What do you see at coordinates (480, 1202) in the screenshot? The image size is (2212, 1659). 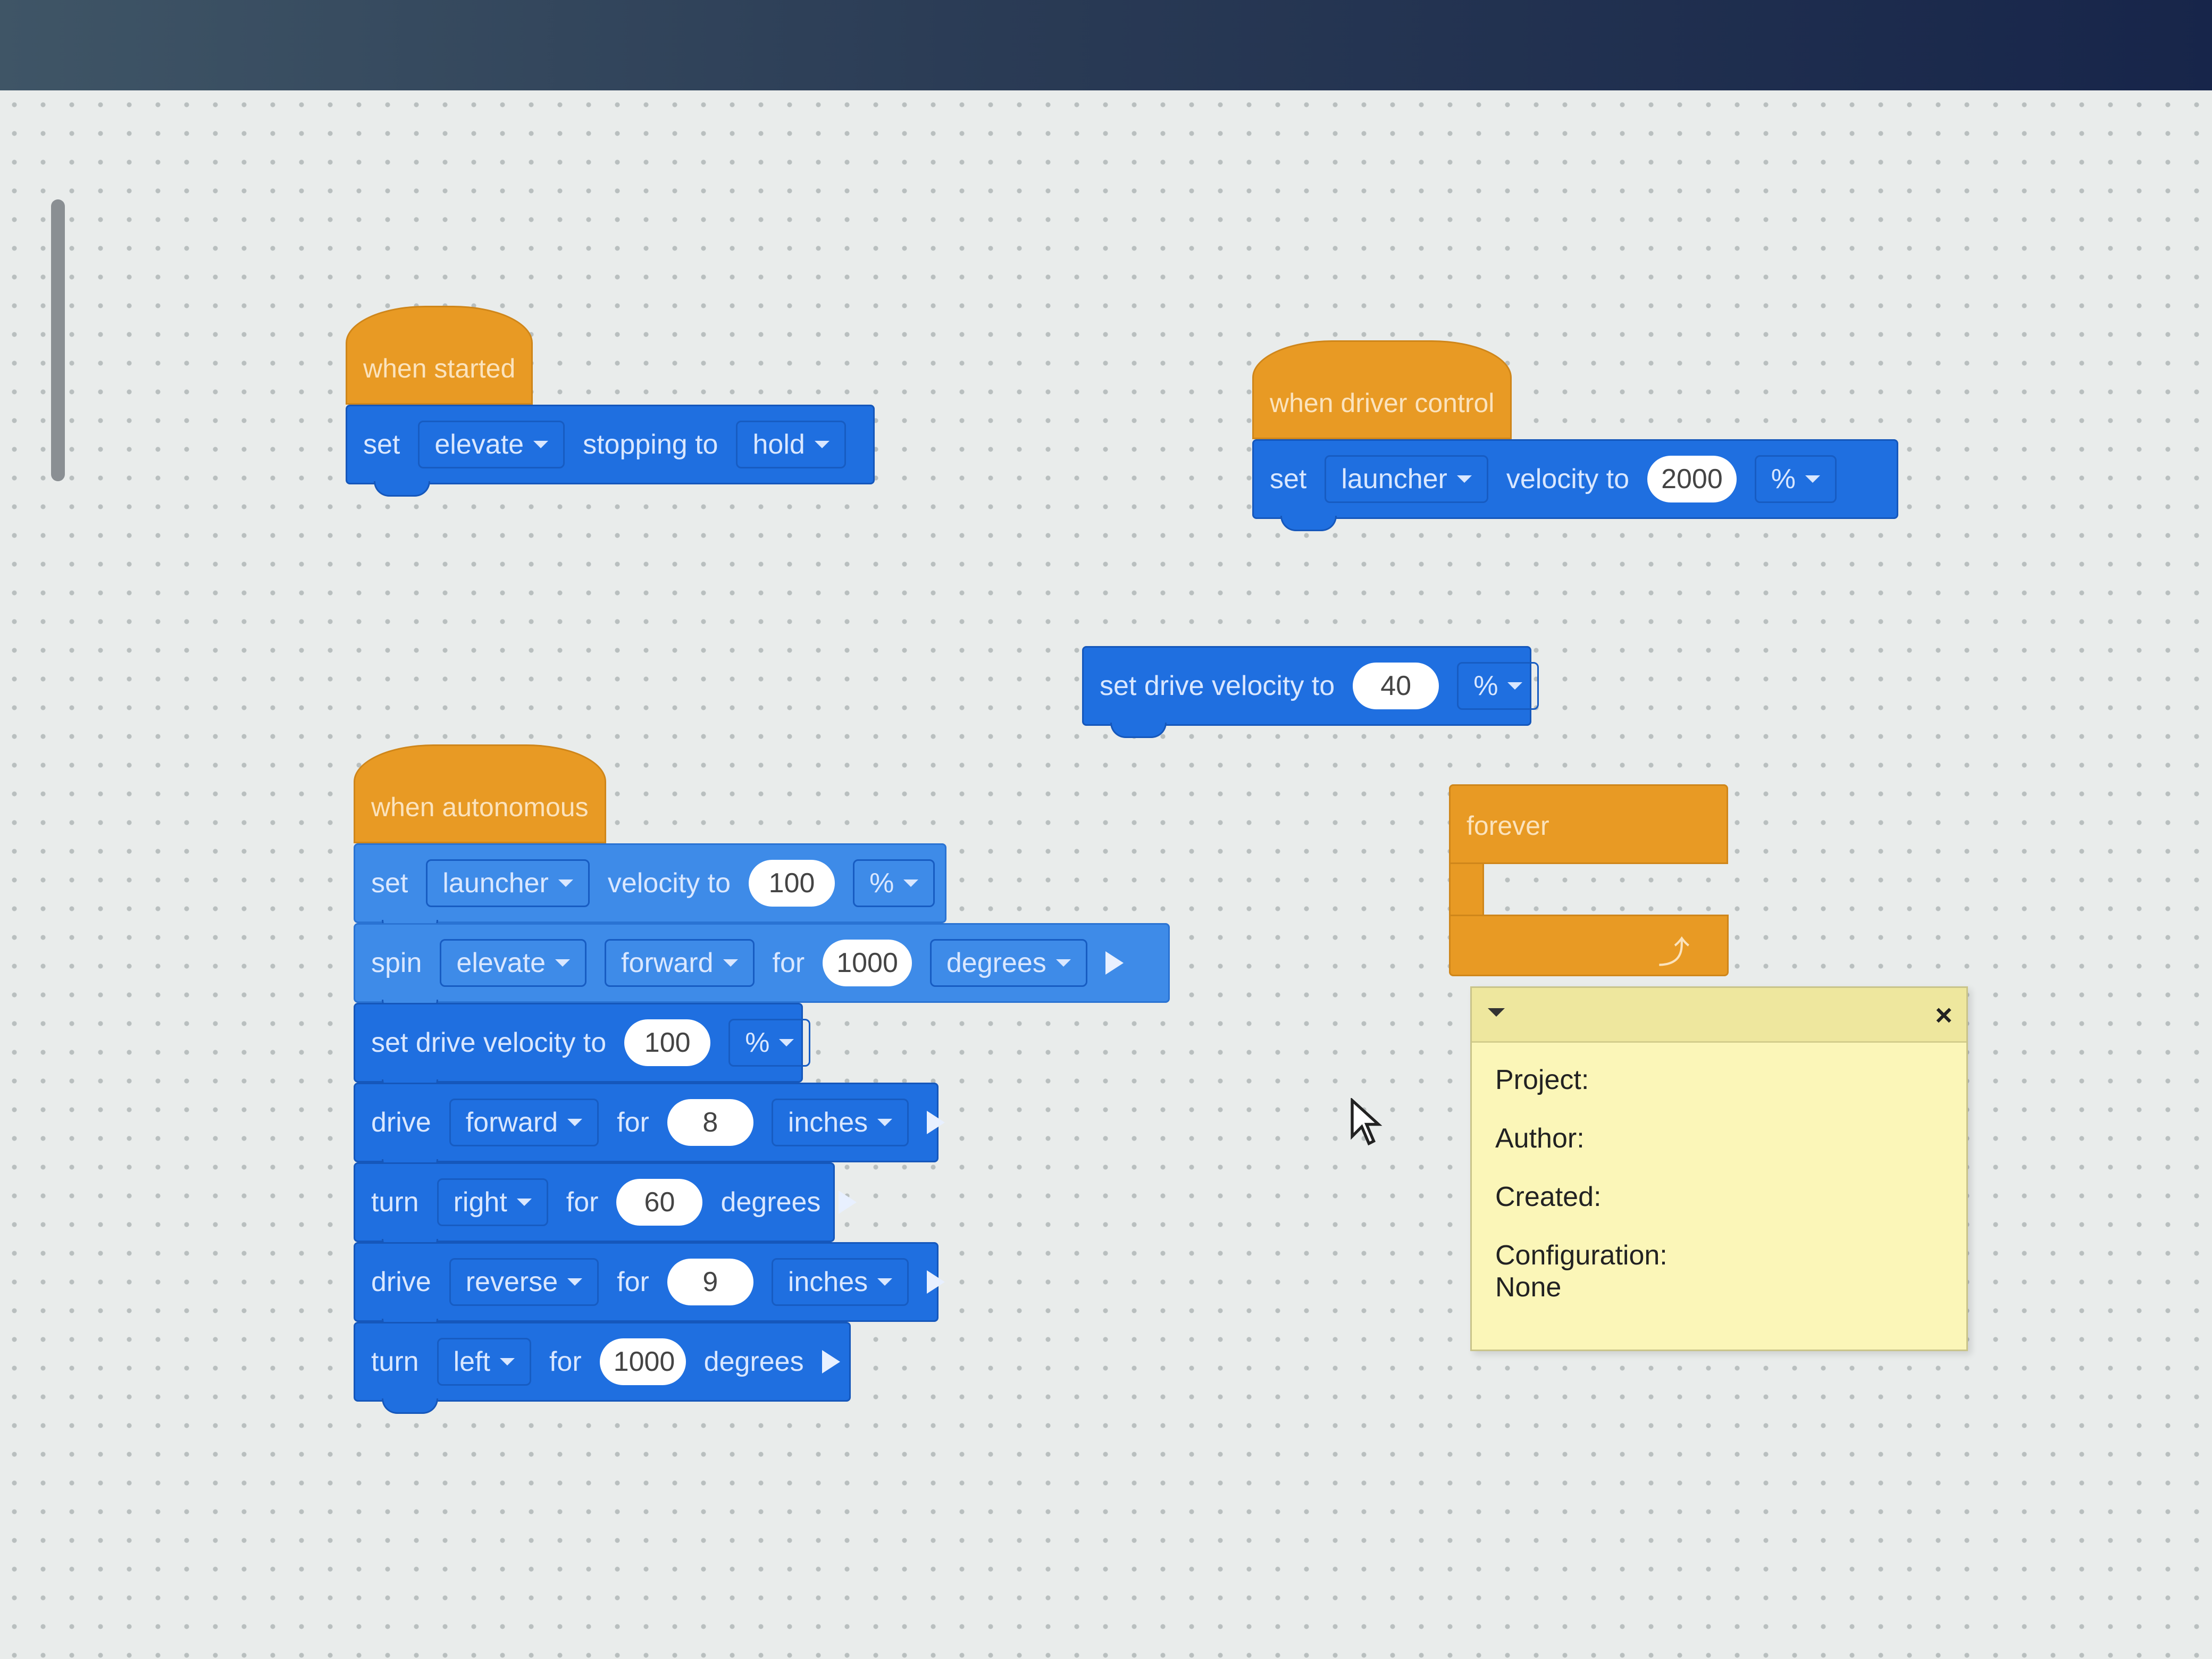 I see `direction-value: right` at bounding box center [480, 1202].